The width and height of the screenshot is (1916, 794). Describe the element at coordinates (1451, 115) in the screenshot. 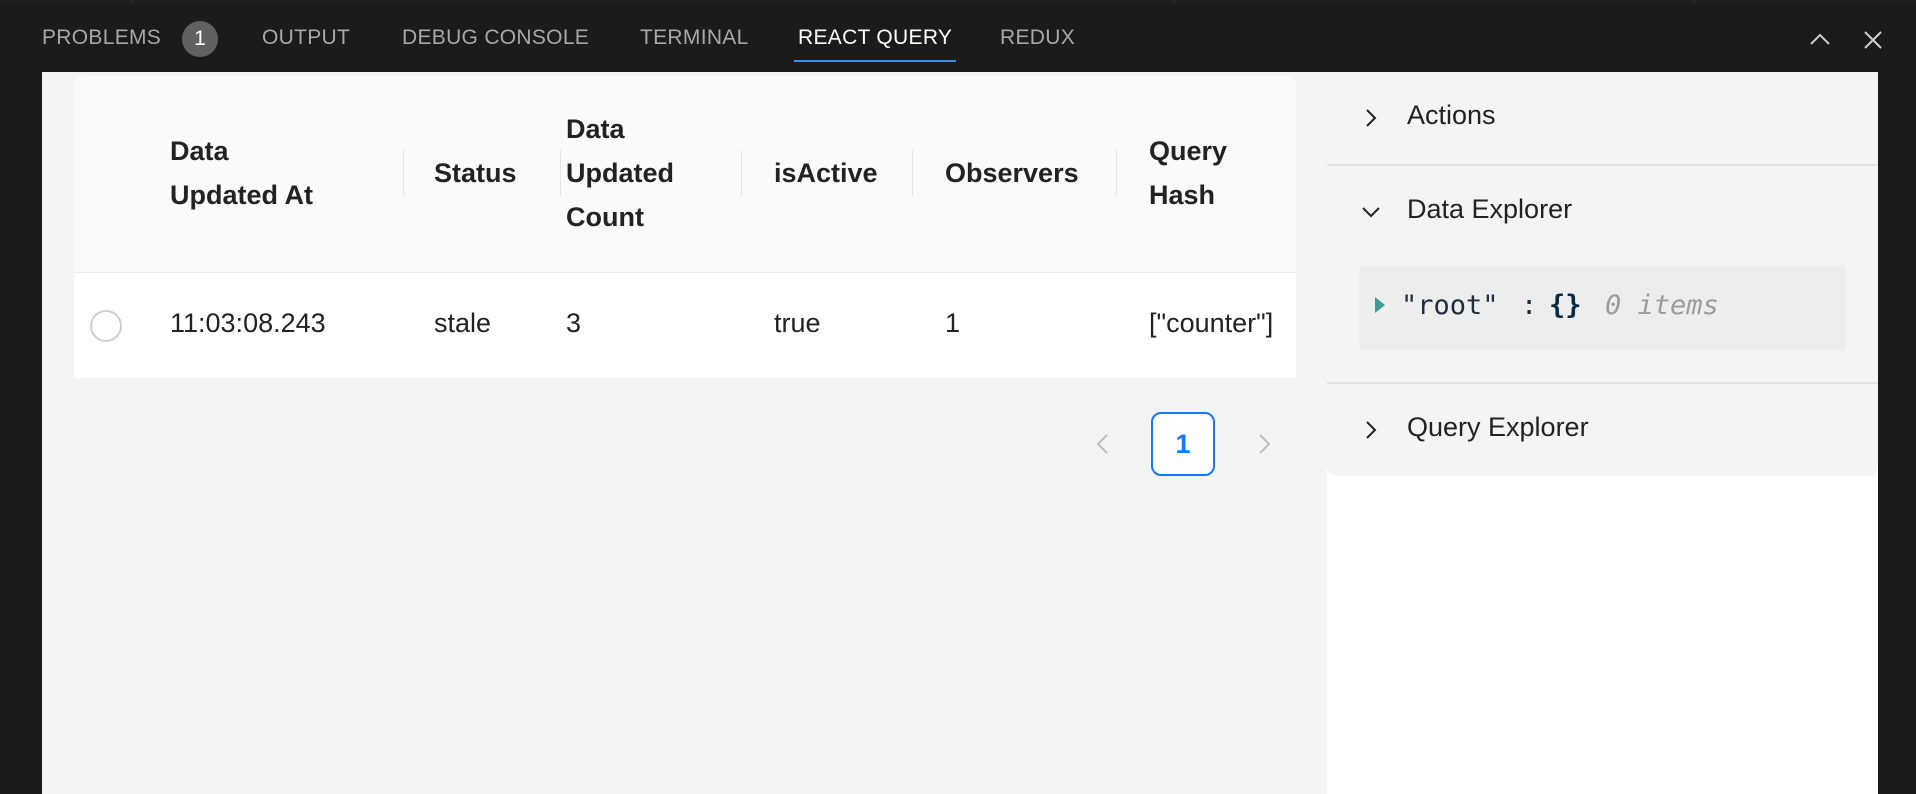

I see `section-actions-title: Actions` at that location.